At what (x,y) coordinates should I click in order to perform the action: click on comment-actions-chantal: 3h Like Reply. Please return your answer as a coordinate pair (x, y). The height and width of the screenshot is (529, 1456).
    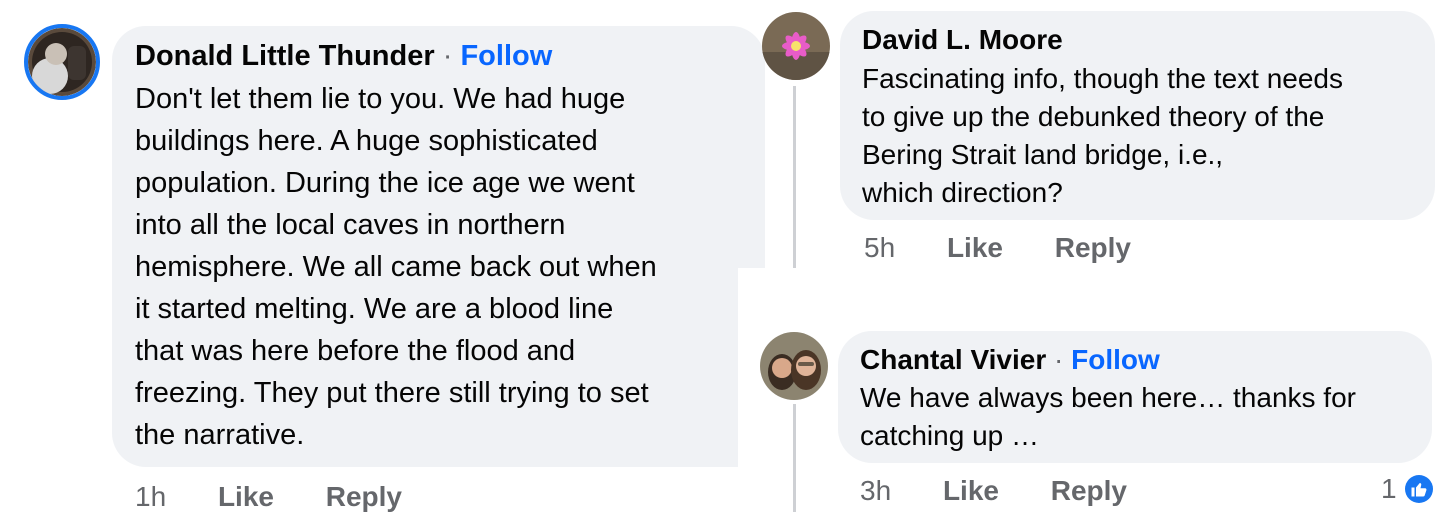
    Looking at the image, I should click on (1015, 491).